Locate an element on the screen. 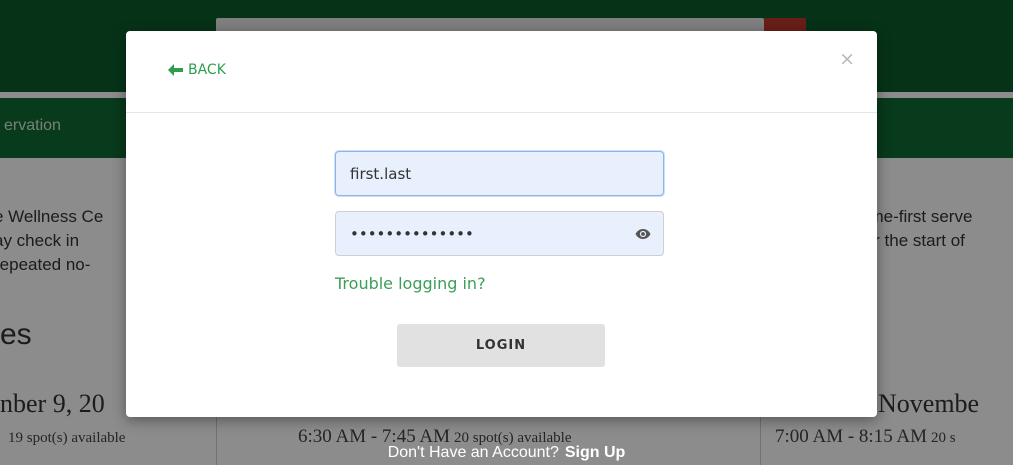 This screenshot has height=465, width=1013. signup-prompt-text: Don't Have an Account? is located at coordinates (473, 452).